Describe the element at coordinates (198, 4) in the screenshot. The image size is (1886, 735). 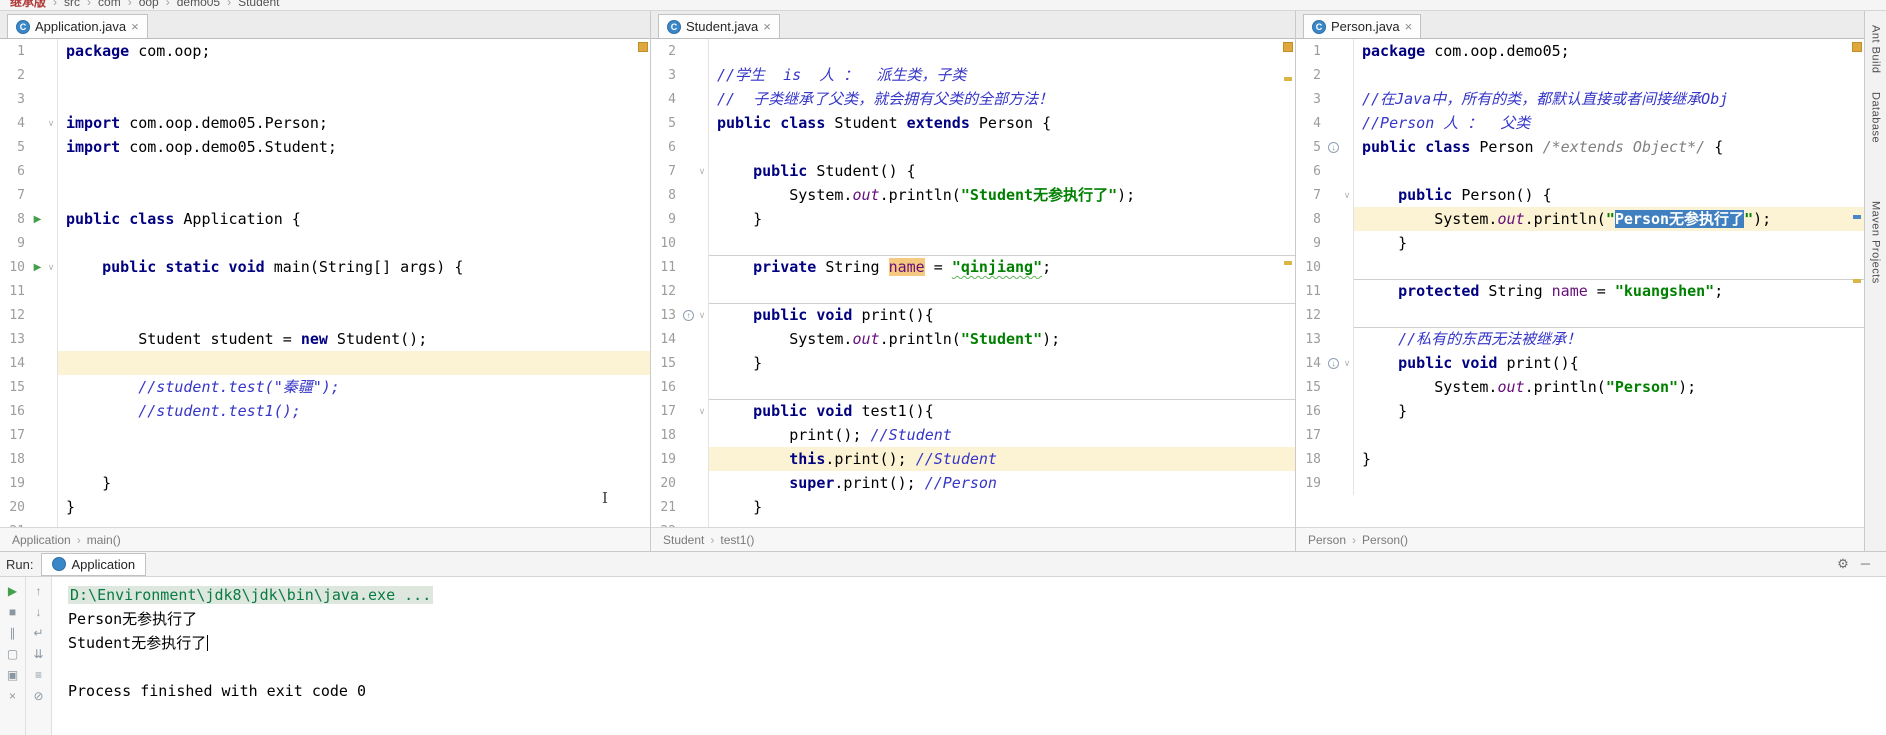
I see `nav-item: demo05` at that location.